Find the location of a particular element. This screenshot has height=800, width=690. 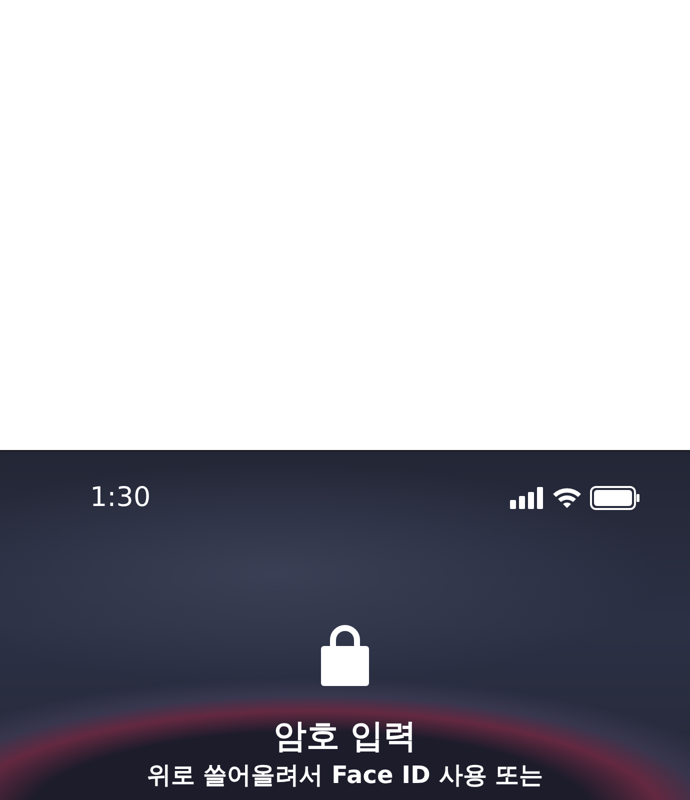

battery-icon is located at coordinates (615, 498).